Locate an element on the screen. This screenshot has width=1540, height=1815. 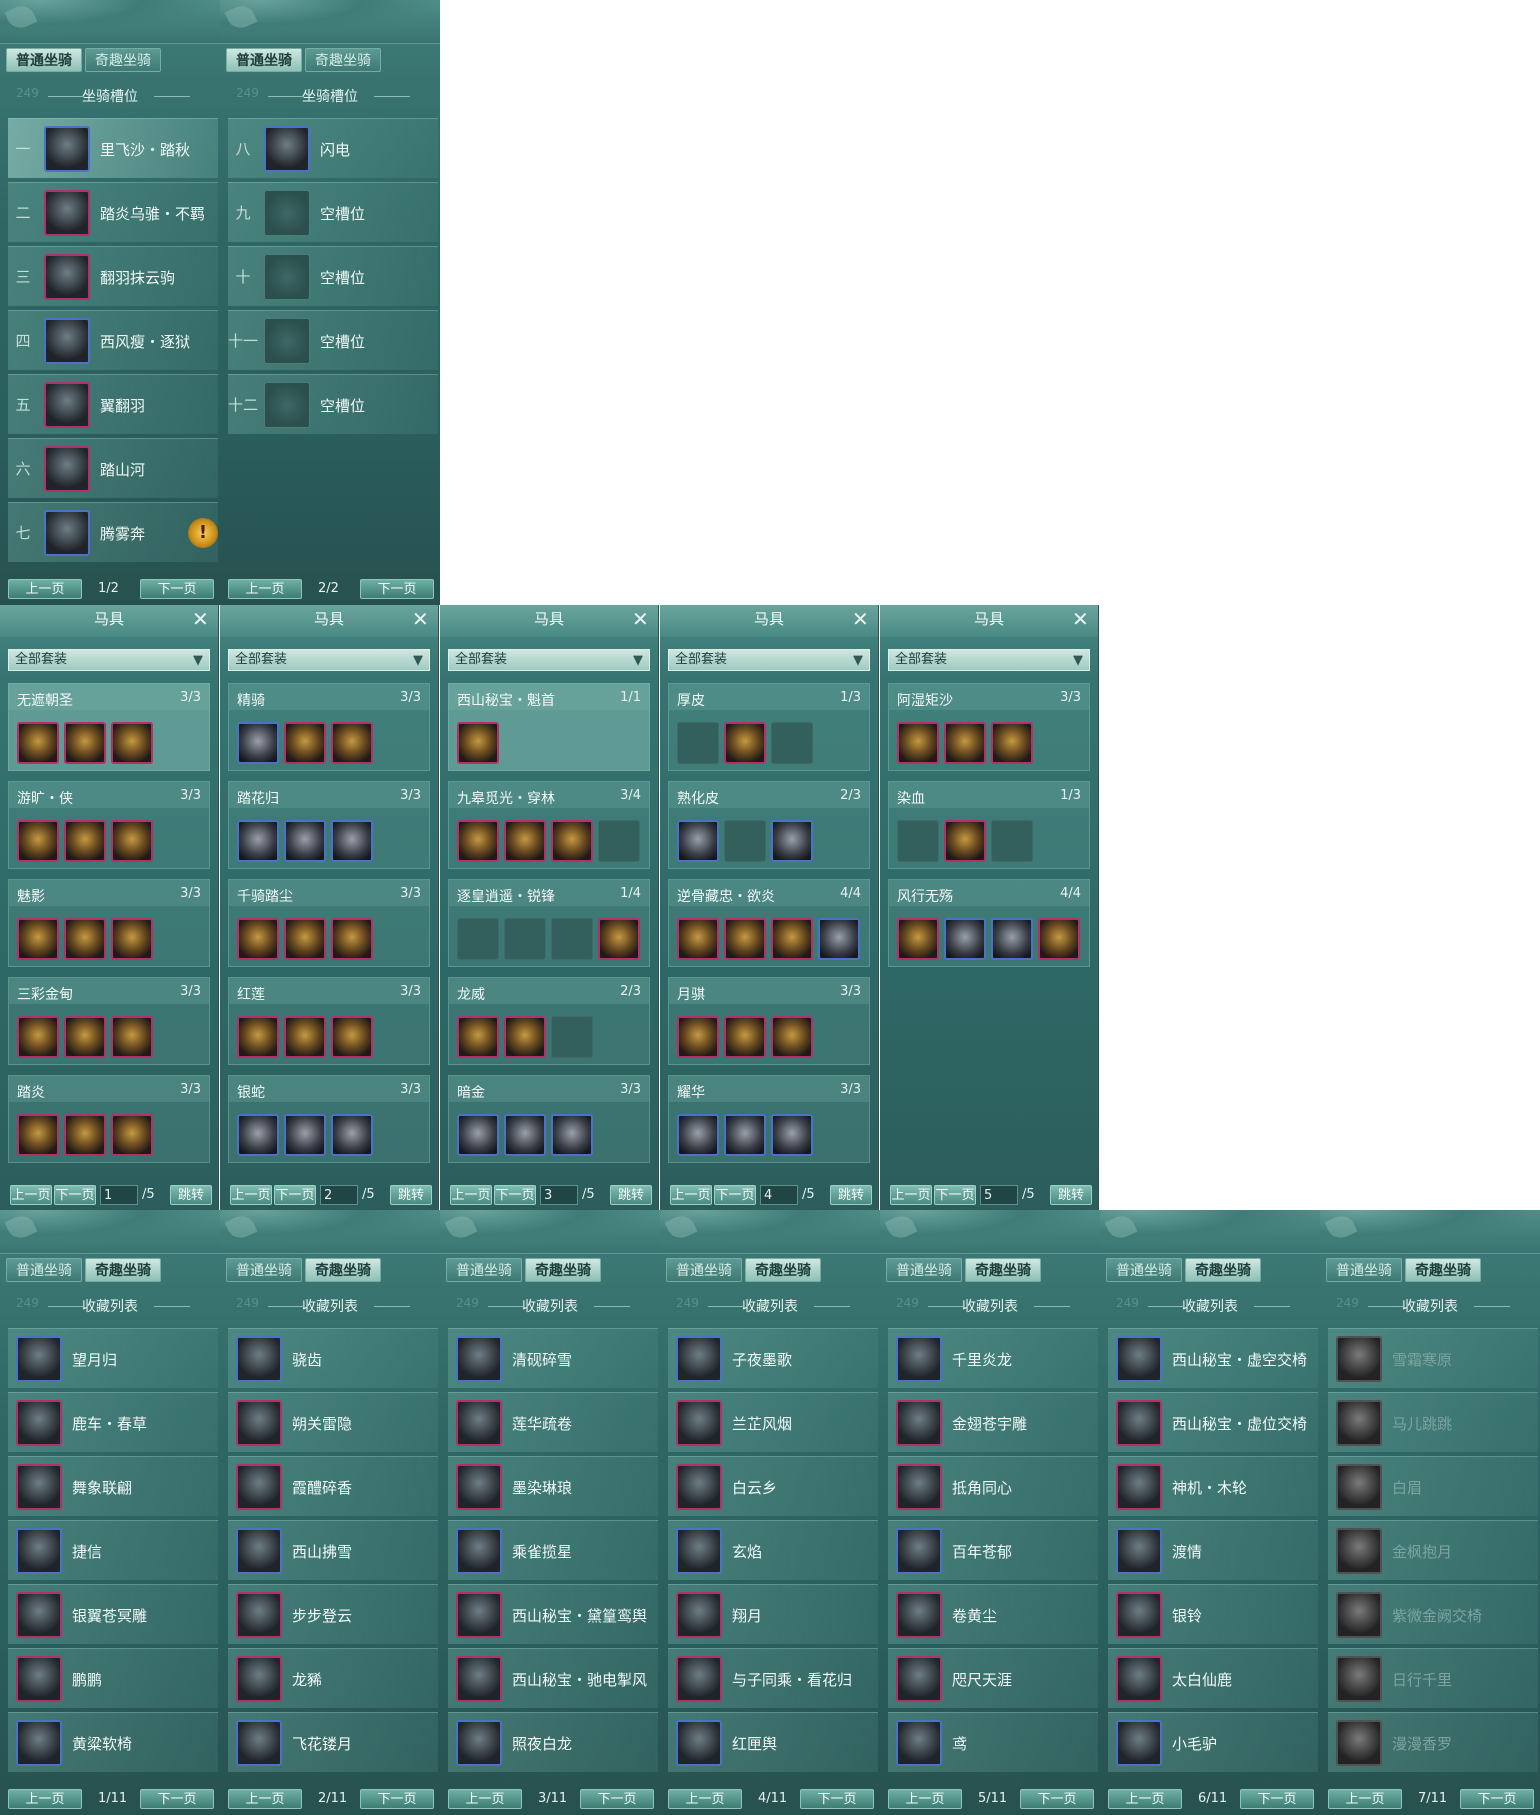
collection-list-item: 鸢 is located at coordinates (993, 1742).